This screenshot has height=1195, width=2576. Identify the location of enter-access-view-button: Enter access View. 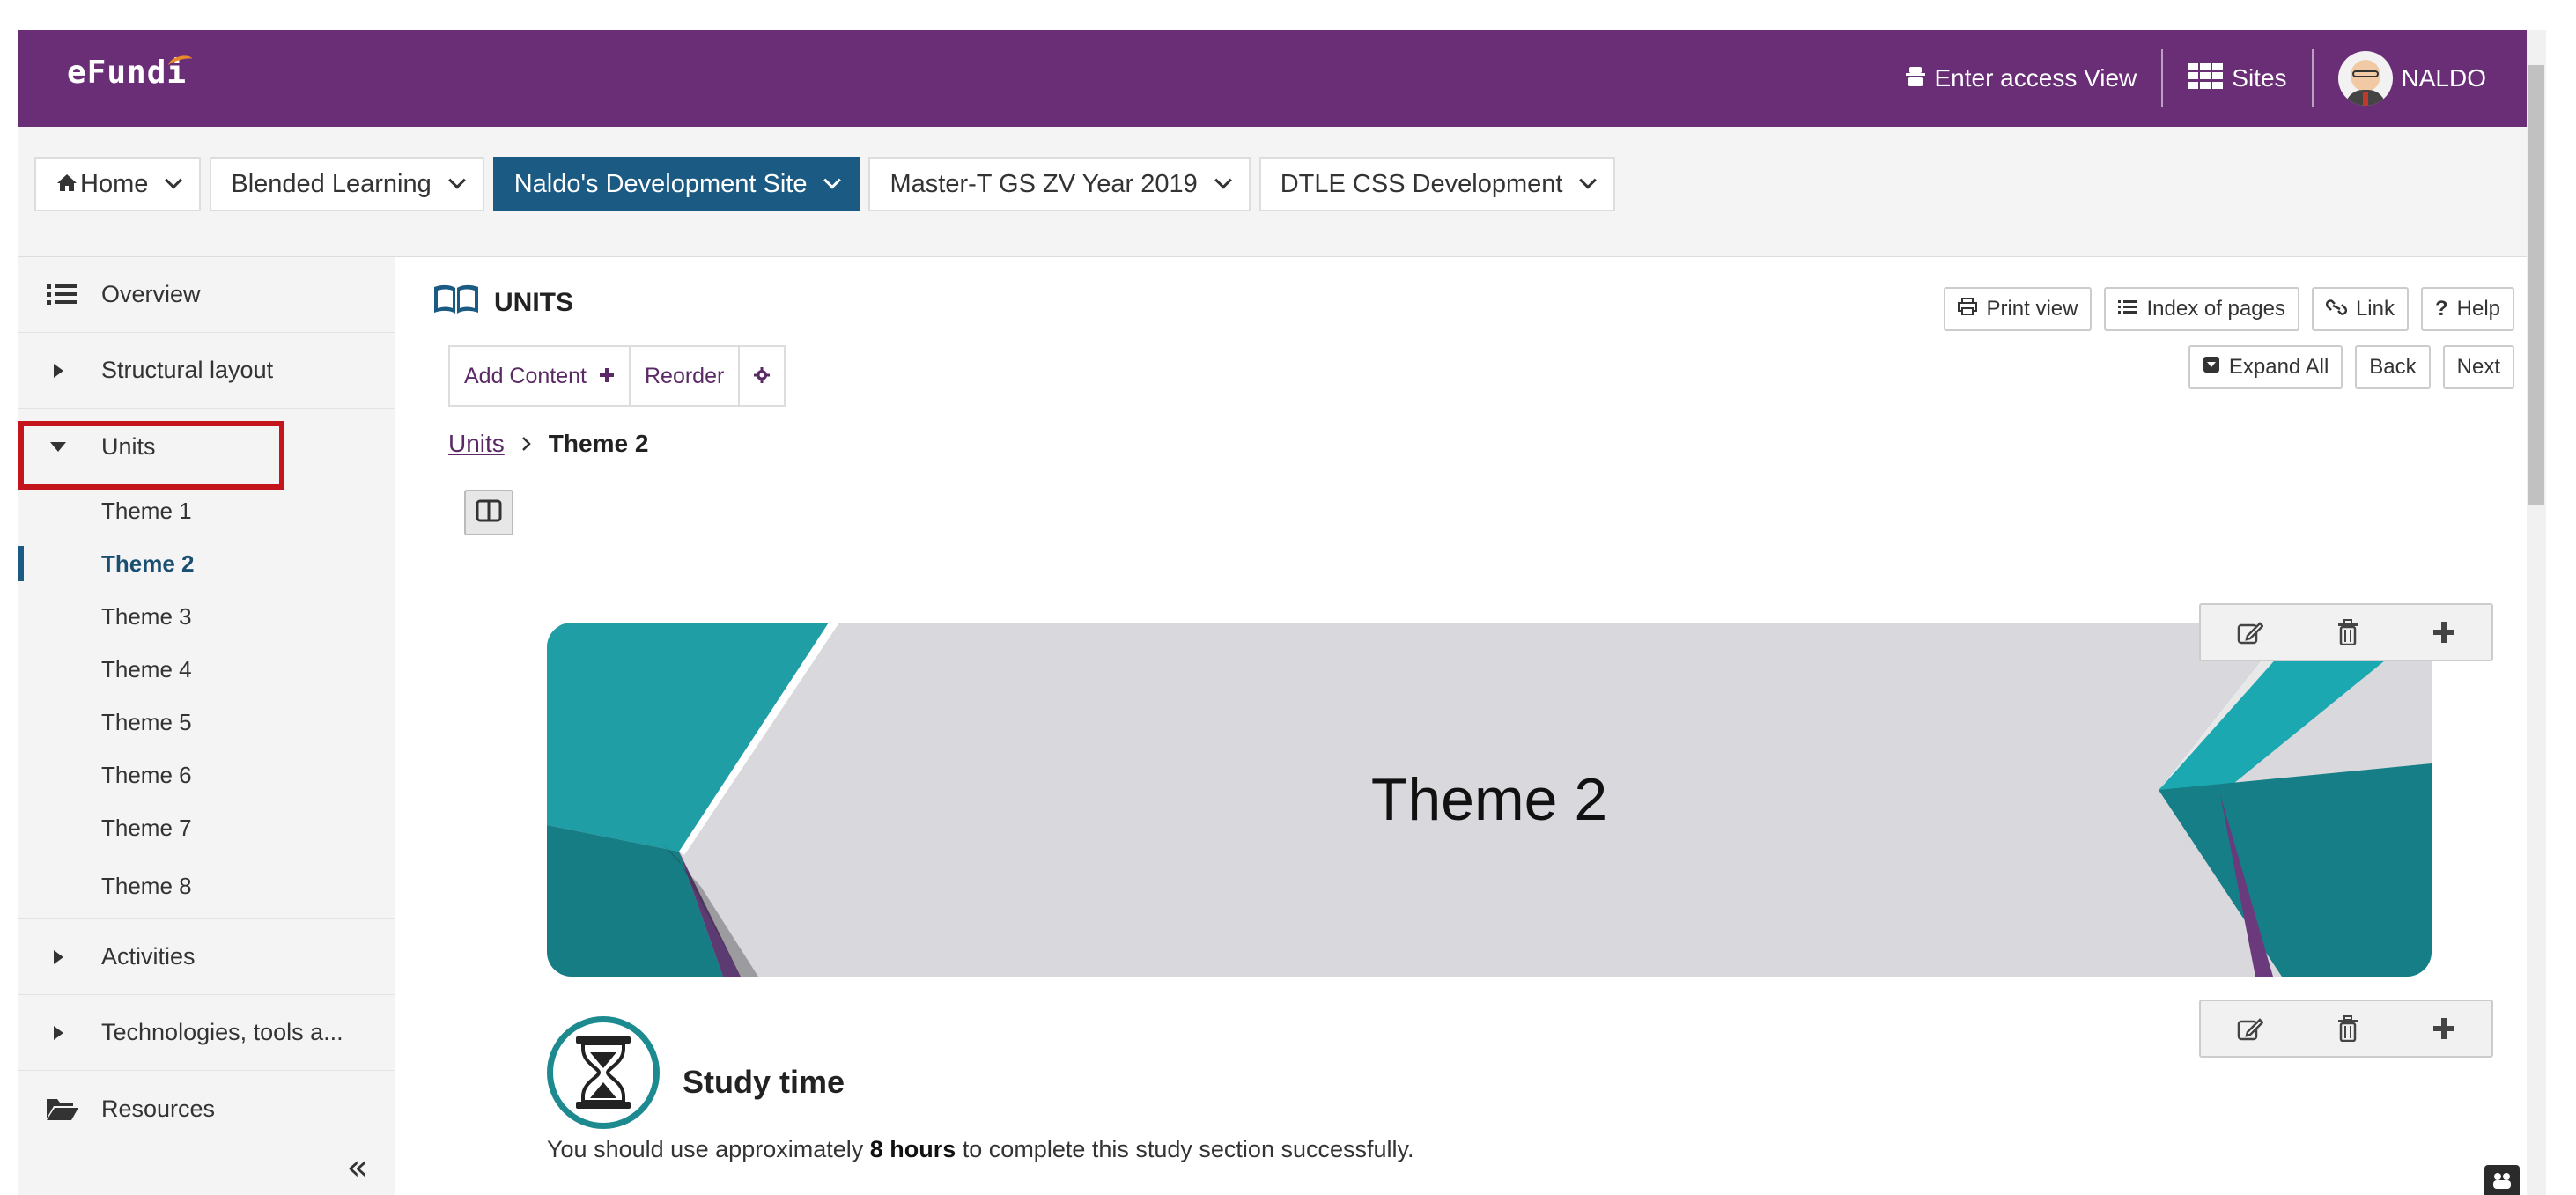
(2021, 78).